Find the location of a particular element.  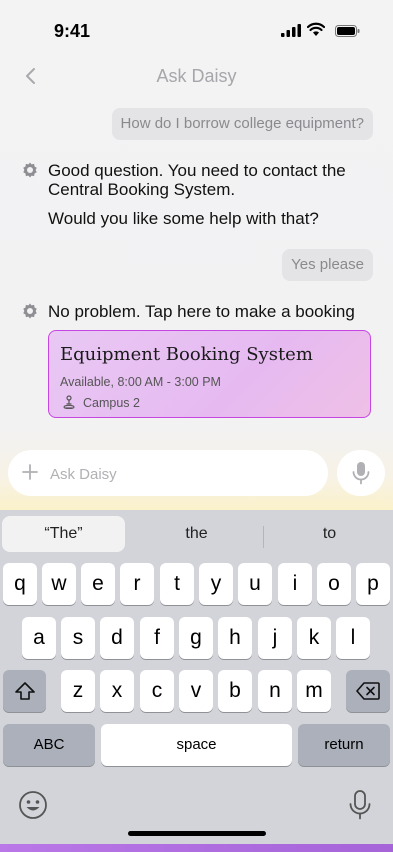

key-h: h is located at coordinates (235, 638).